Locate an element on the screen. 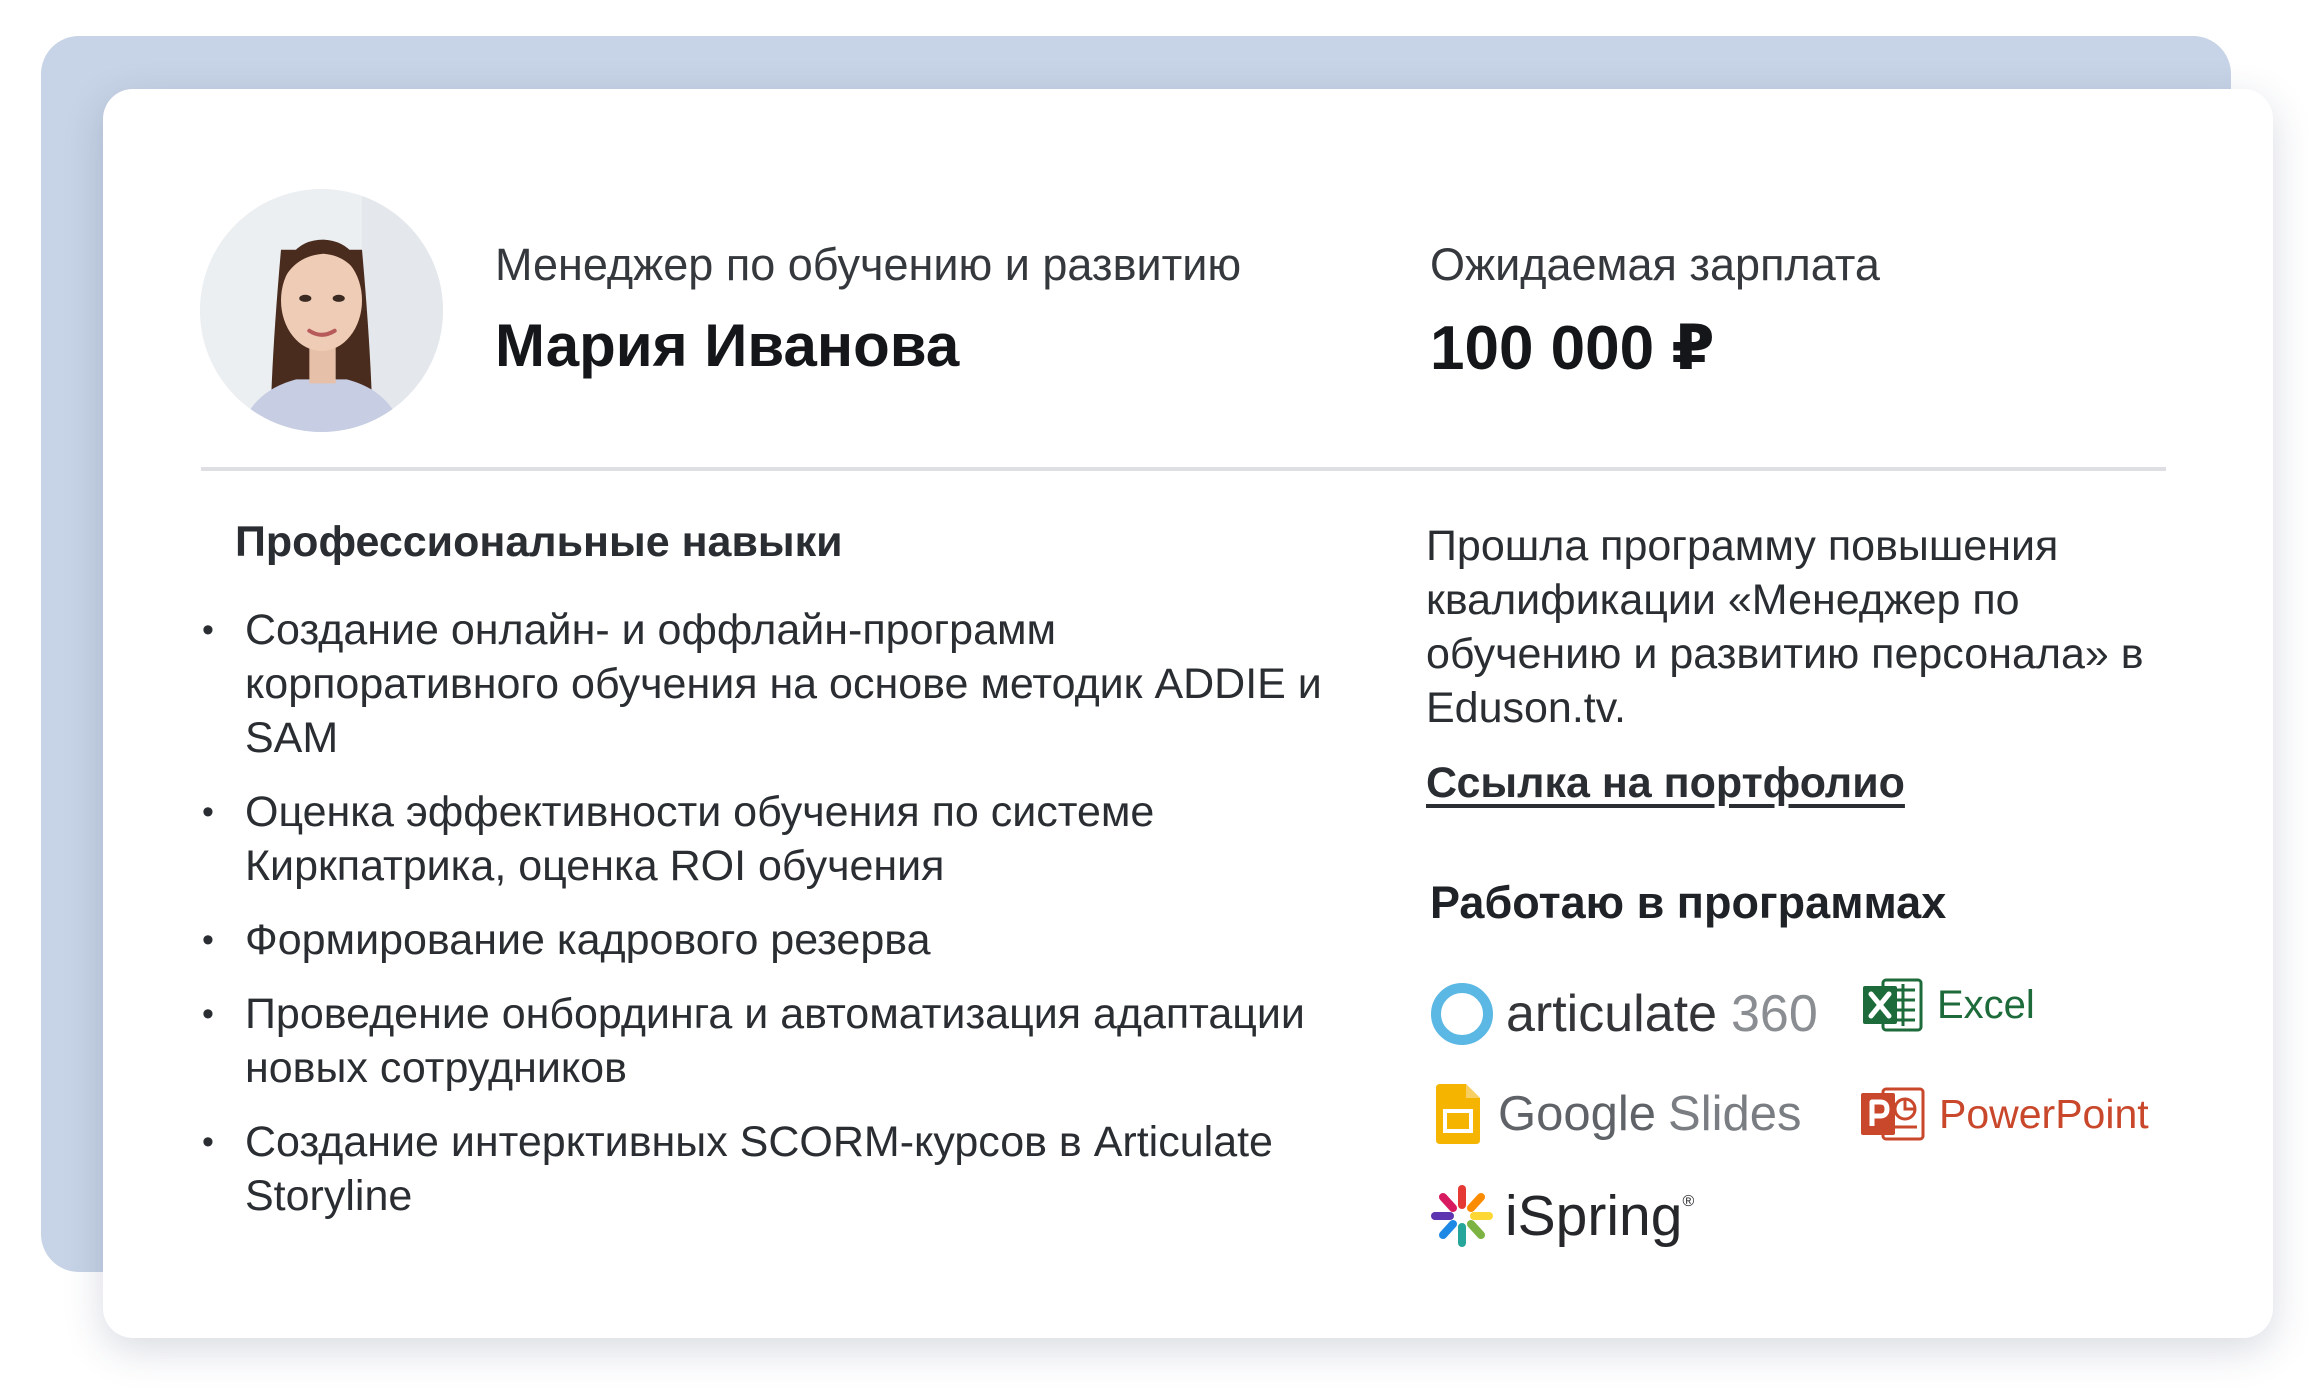 Image resolution: width=2309 pixels, height=1388 pixels. salary-label: Ожидаемая зарплата is located at coordinates (1655, 264).